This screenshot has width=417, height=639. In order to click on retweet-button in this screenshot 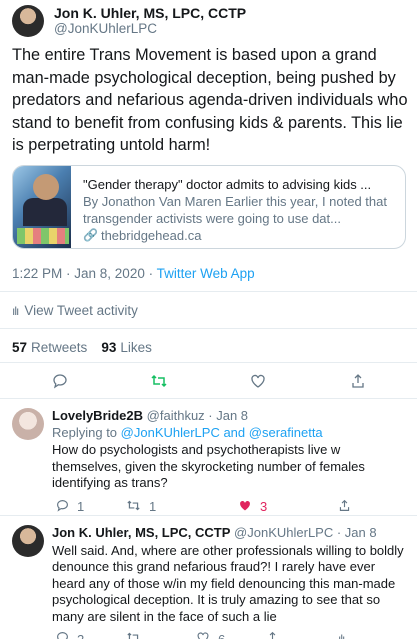, I will do `click(137, 635)`.